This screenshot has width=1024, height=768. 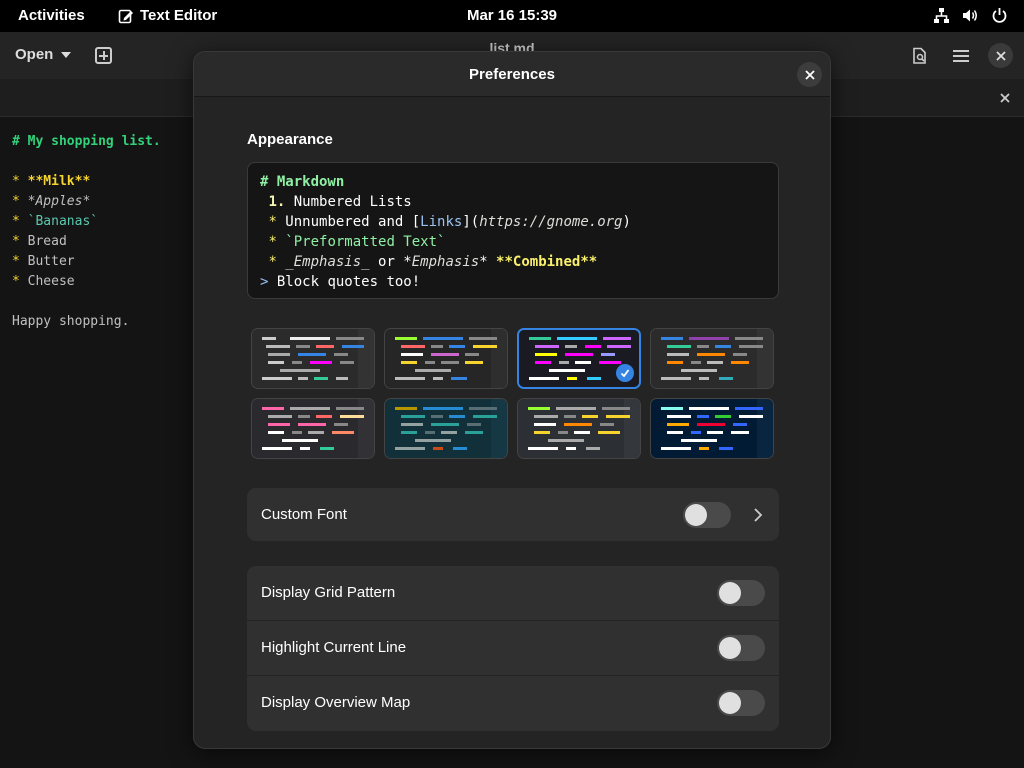 I want to click on text-heading: # My shopping list., so click(x=86, y=141).